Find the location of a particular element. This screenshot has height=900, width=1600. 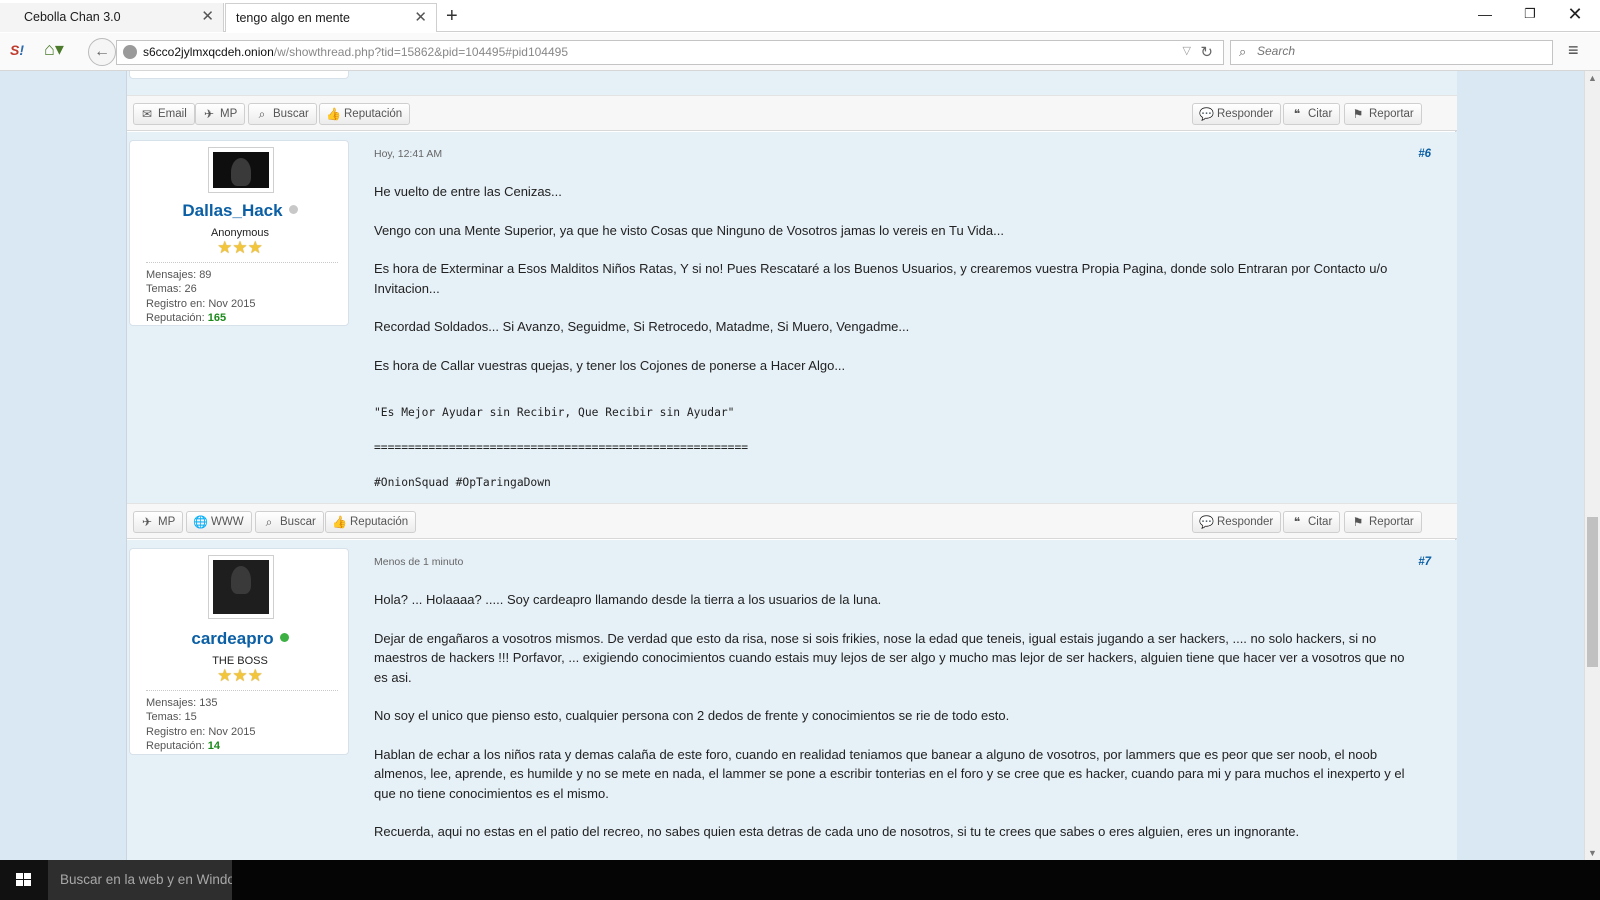

scrollbar-thumb is located at coordinates (1592, 592).